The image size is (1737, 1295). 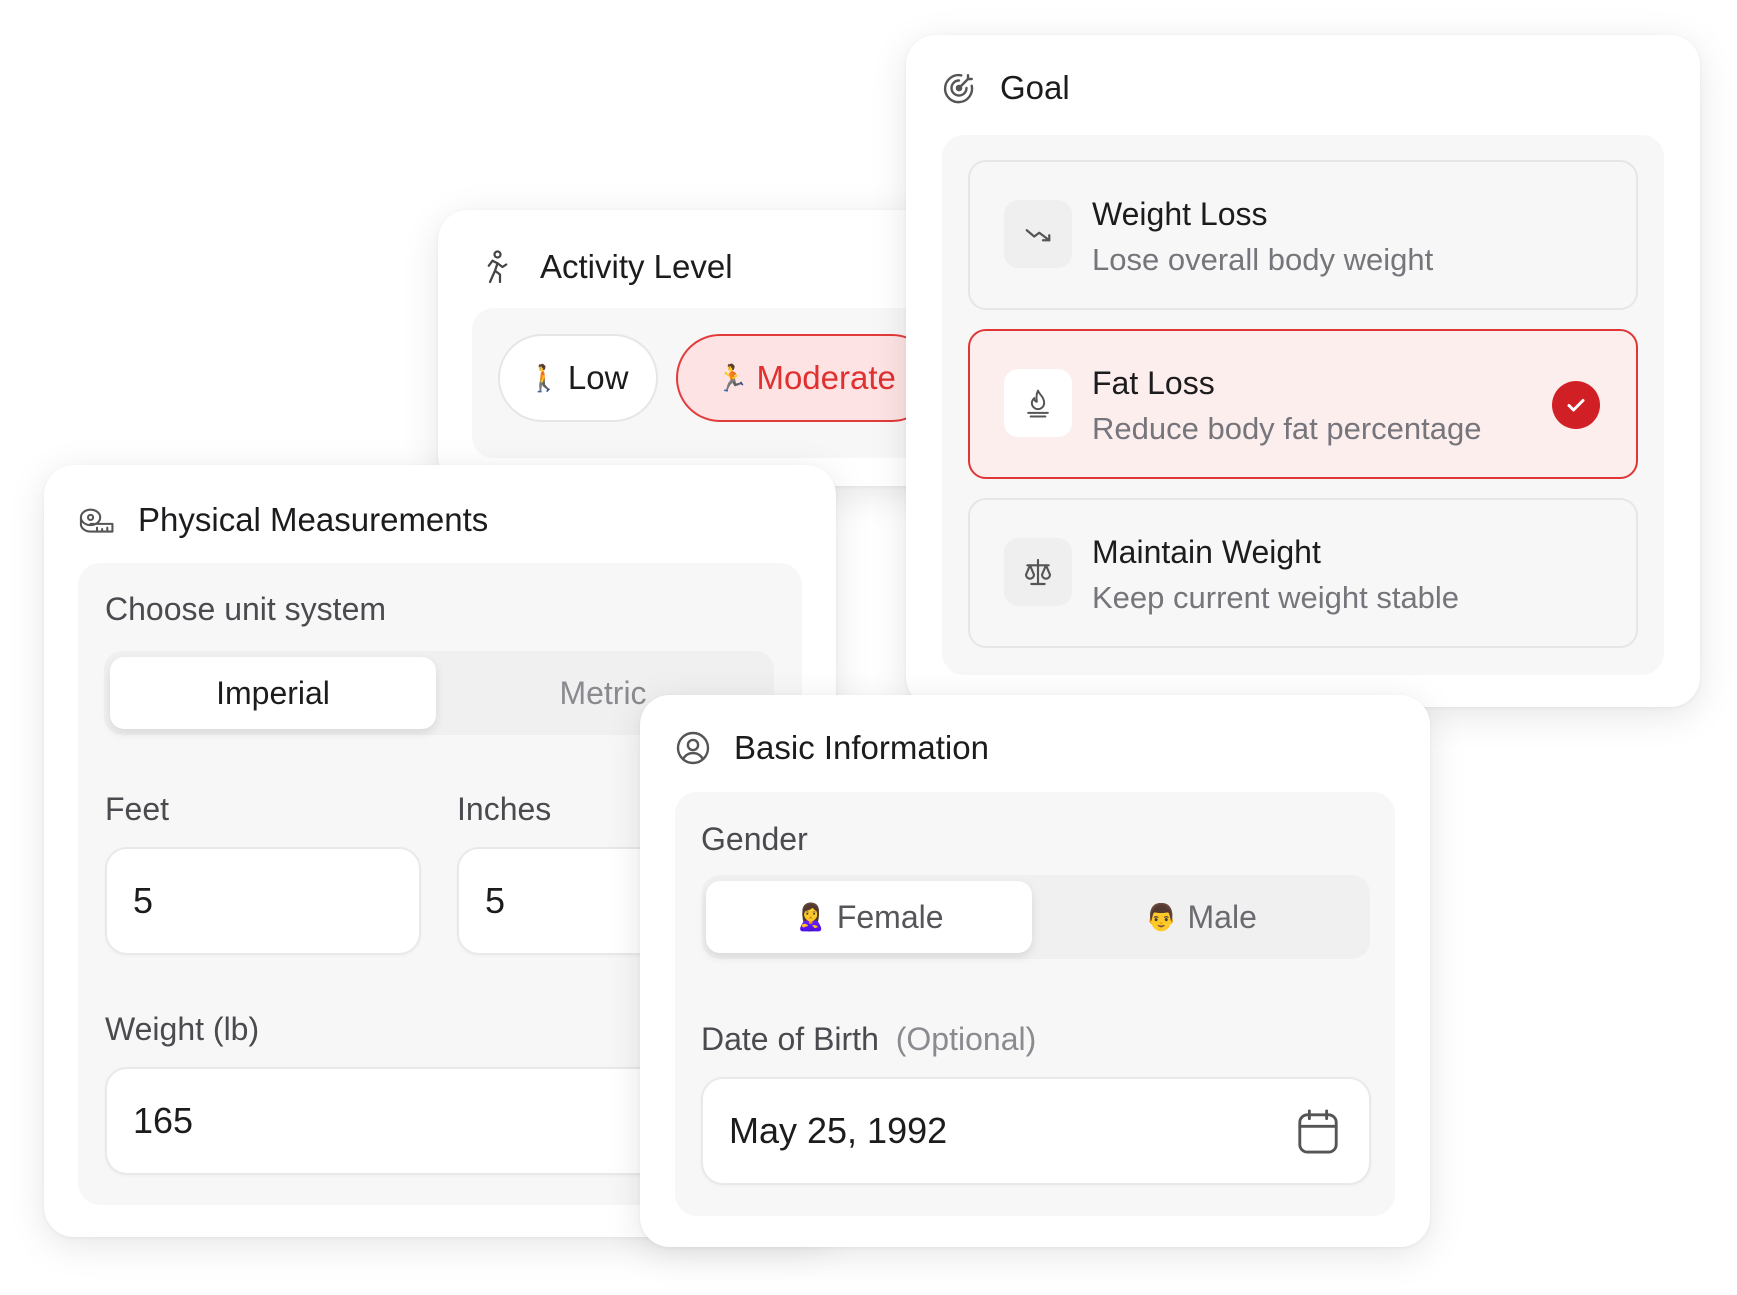 I want to click on running-person-icon, so click(x=495, y=267).